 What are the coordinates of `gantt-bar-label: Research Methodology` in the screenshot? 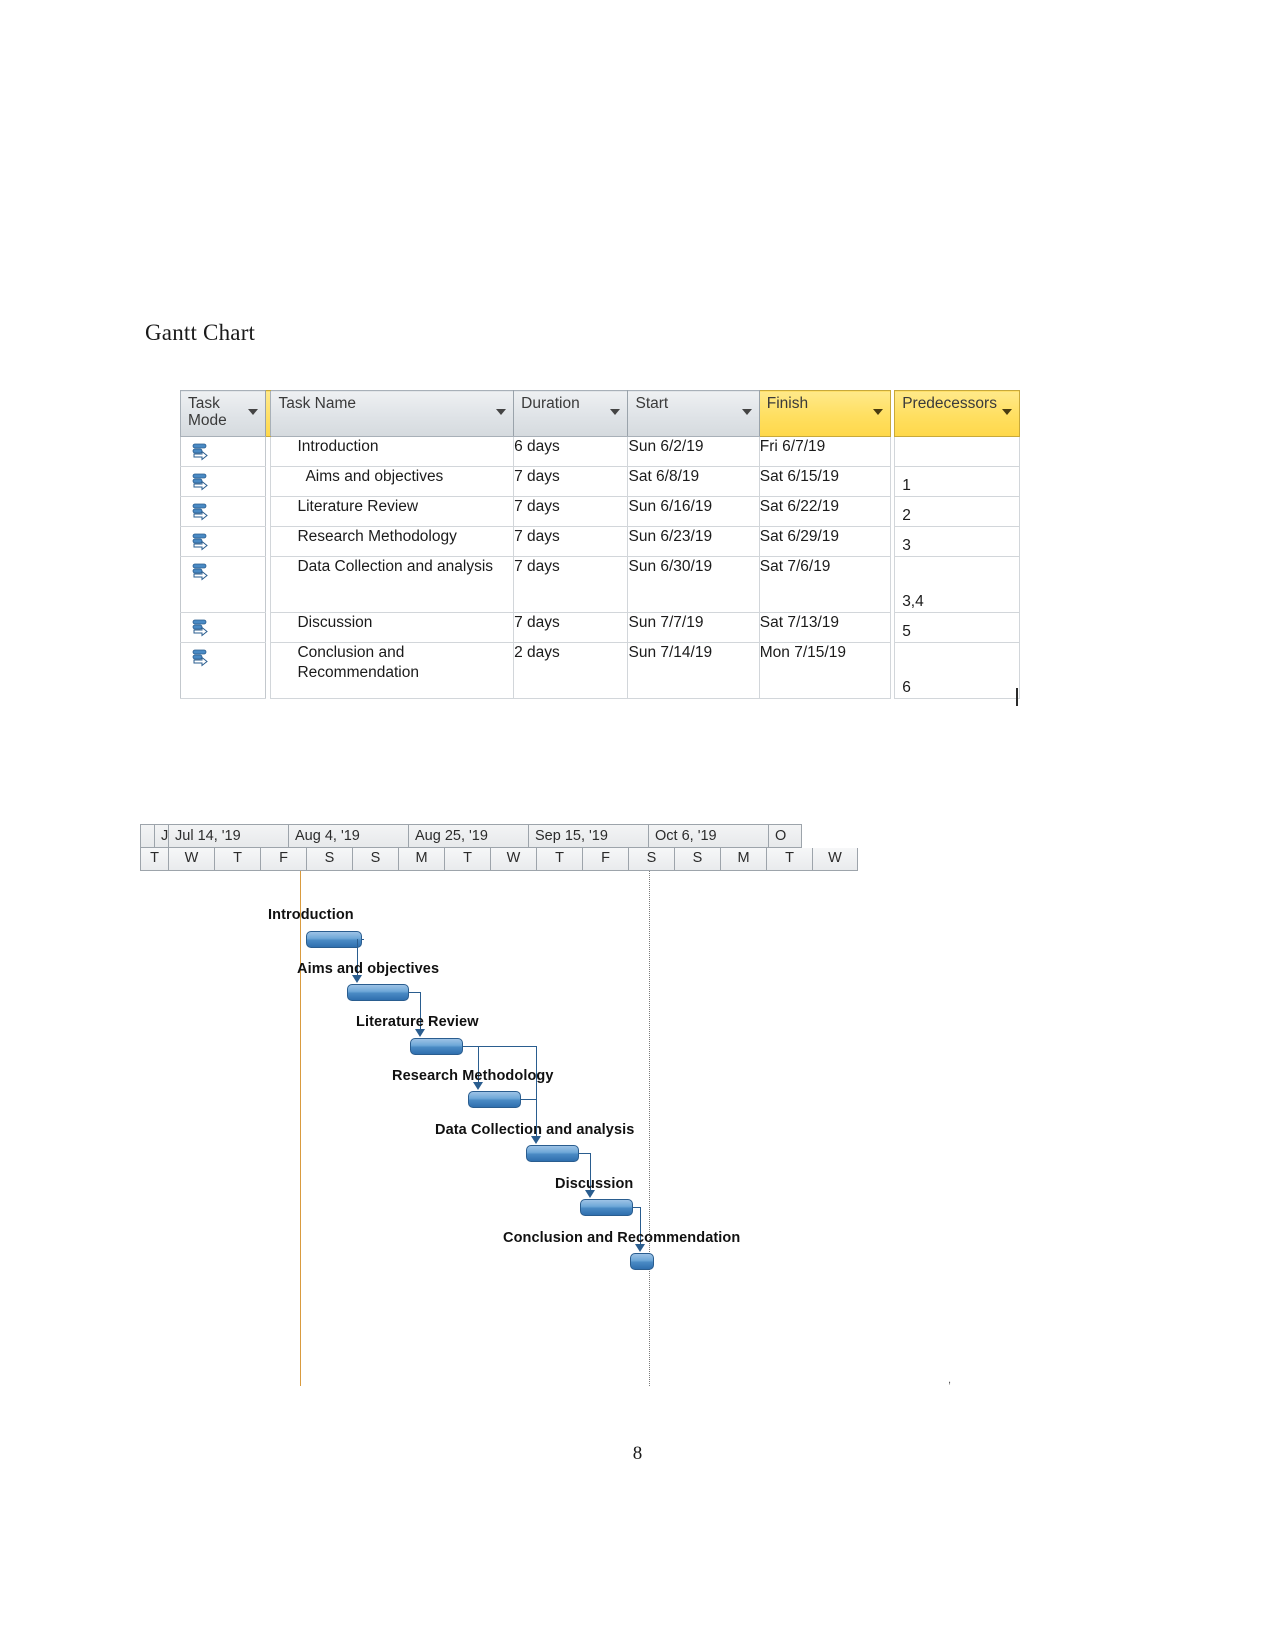 It's located at (473, 1076).